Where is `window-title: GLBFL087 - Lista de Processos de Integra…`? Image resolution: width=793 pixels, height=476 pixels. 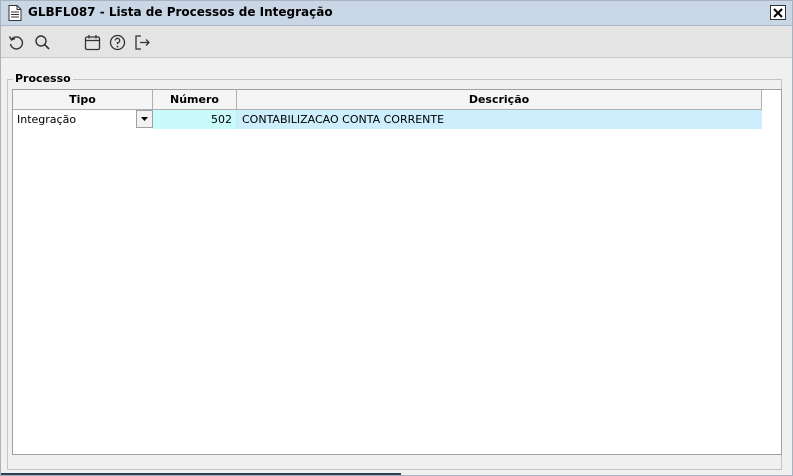 window-title: GLBFL087 - Lista de Processos de Integra… is located at coordinates (180, 12).